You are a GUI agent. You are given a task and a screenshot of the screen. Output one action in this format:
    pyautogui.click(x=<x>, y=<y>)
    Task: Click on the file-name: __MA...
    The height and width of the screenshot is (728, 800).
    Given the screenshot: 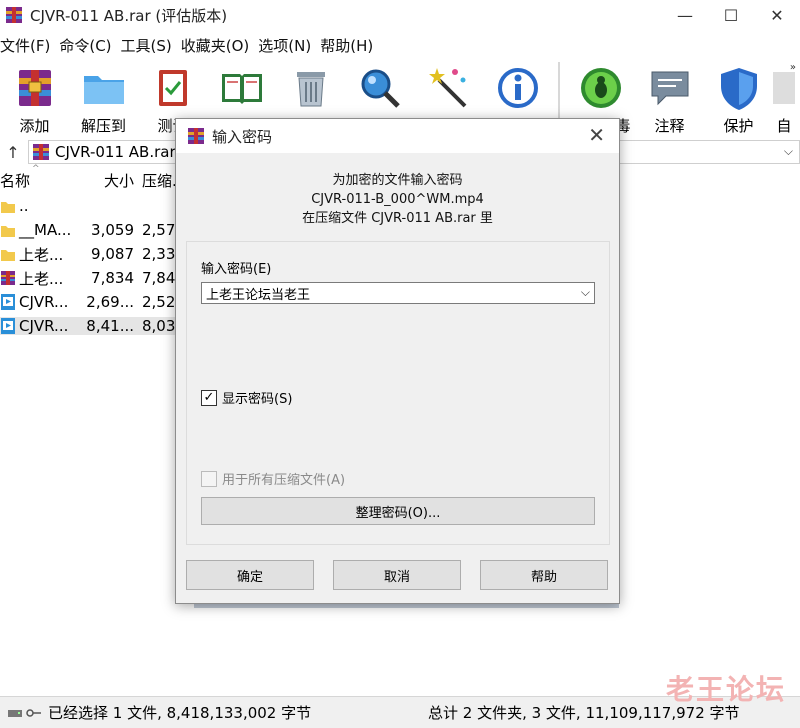 What is the action you would take?
    pyautogui.click(x=45, y=230)
    